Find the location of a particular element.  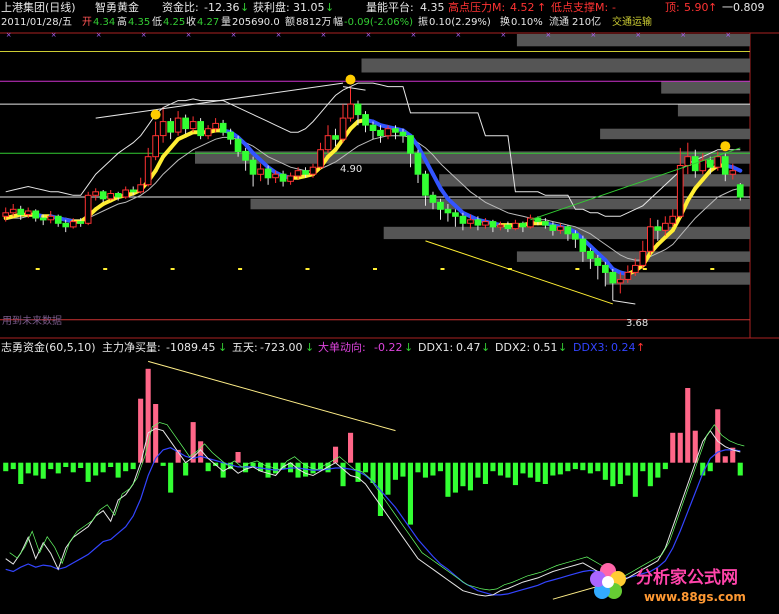

top-marker-18: × is located at coordinates (144, 35).